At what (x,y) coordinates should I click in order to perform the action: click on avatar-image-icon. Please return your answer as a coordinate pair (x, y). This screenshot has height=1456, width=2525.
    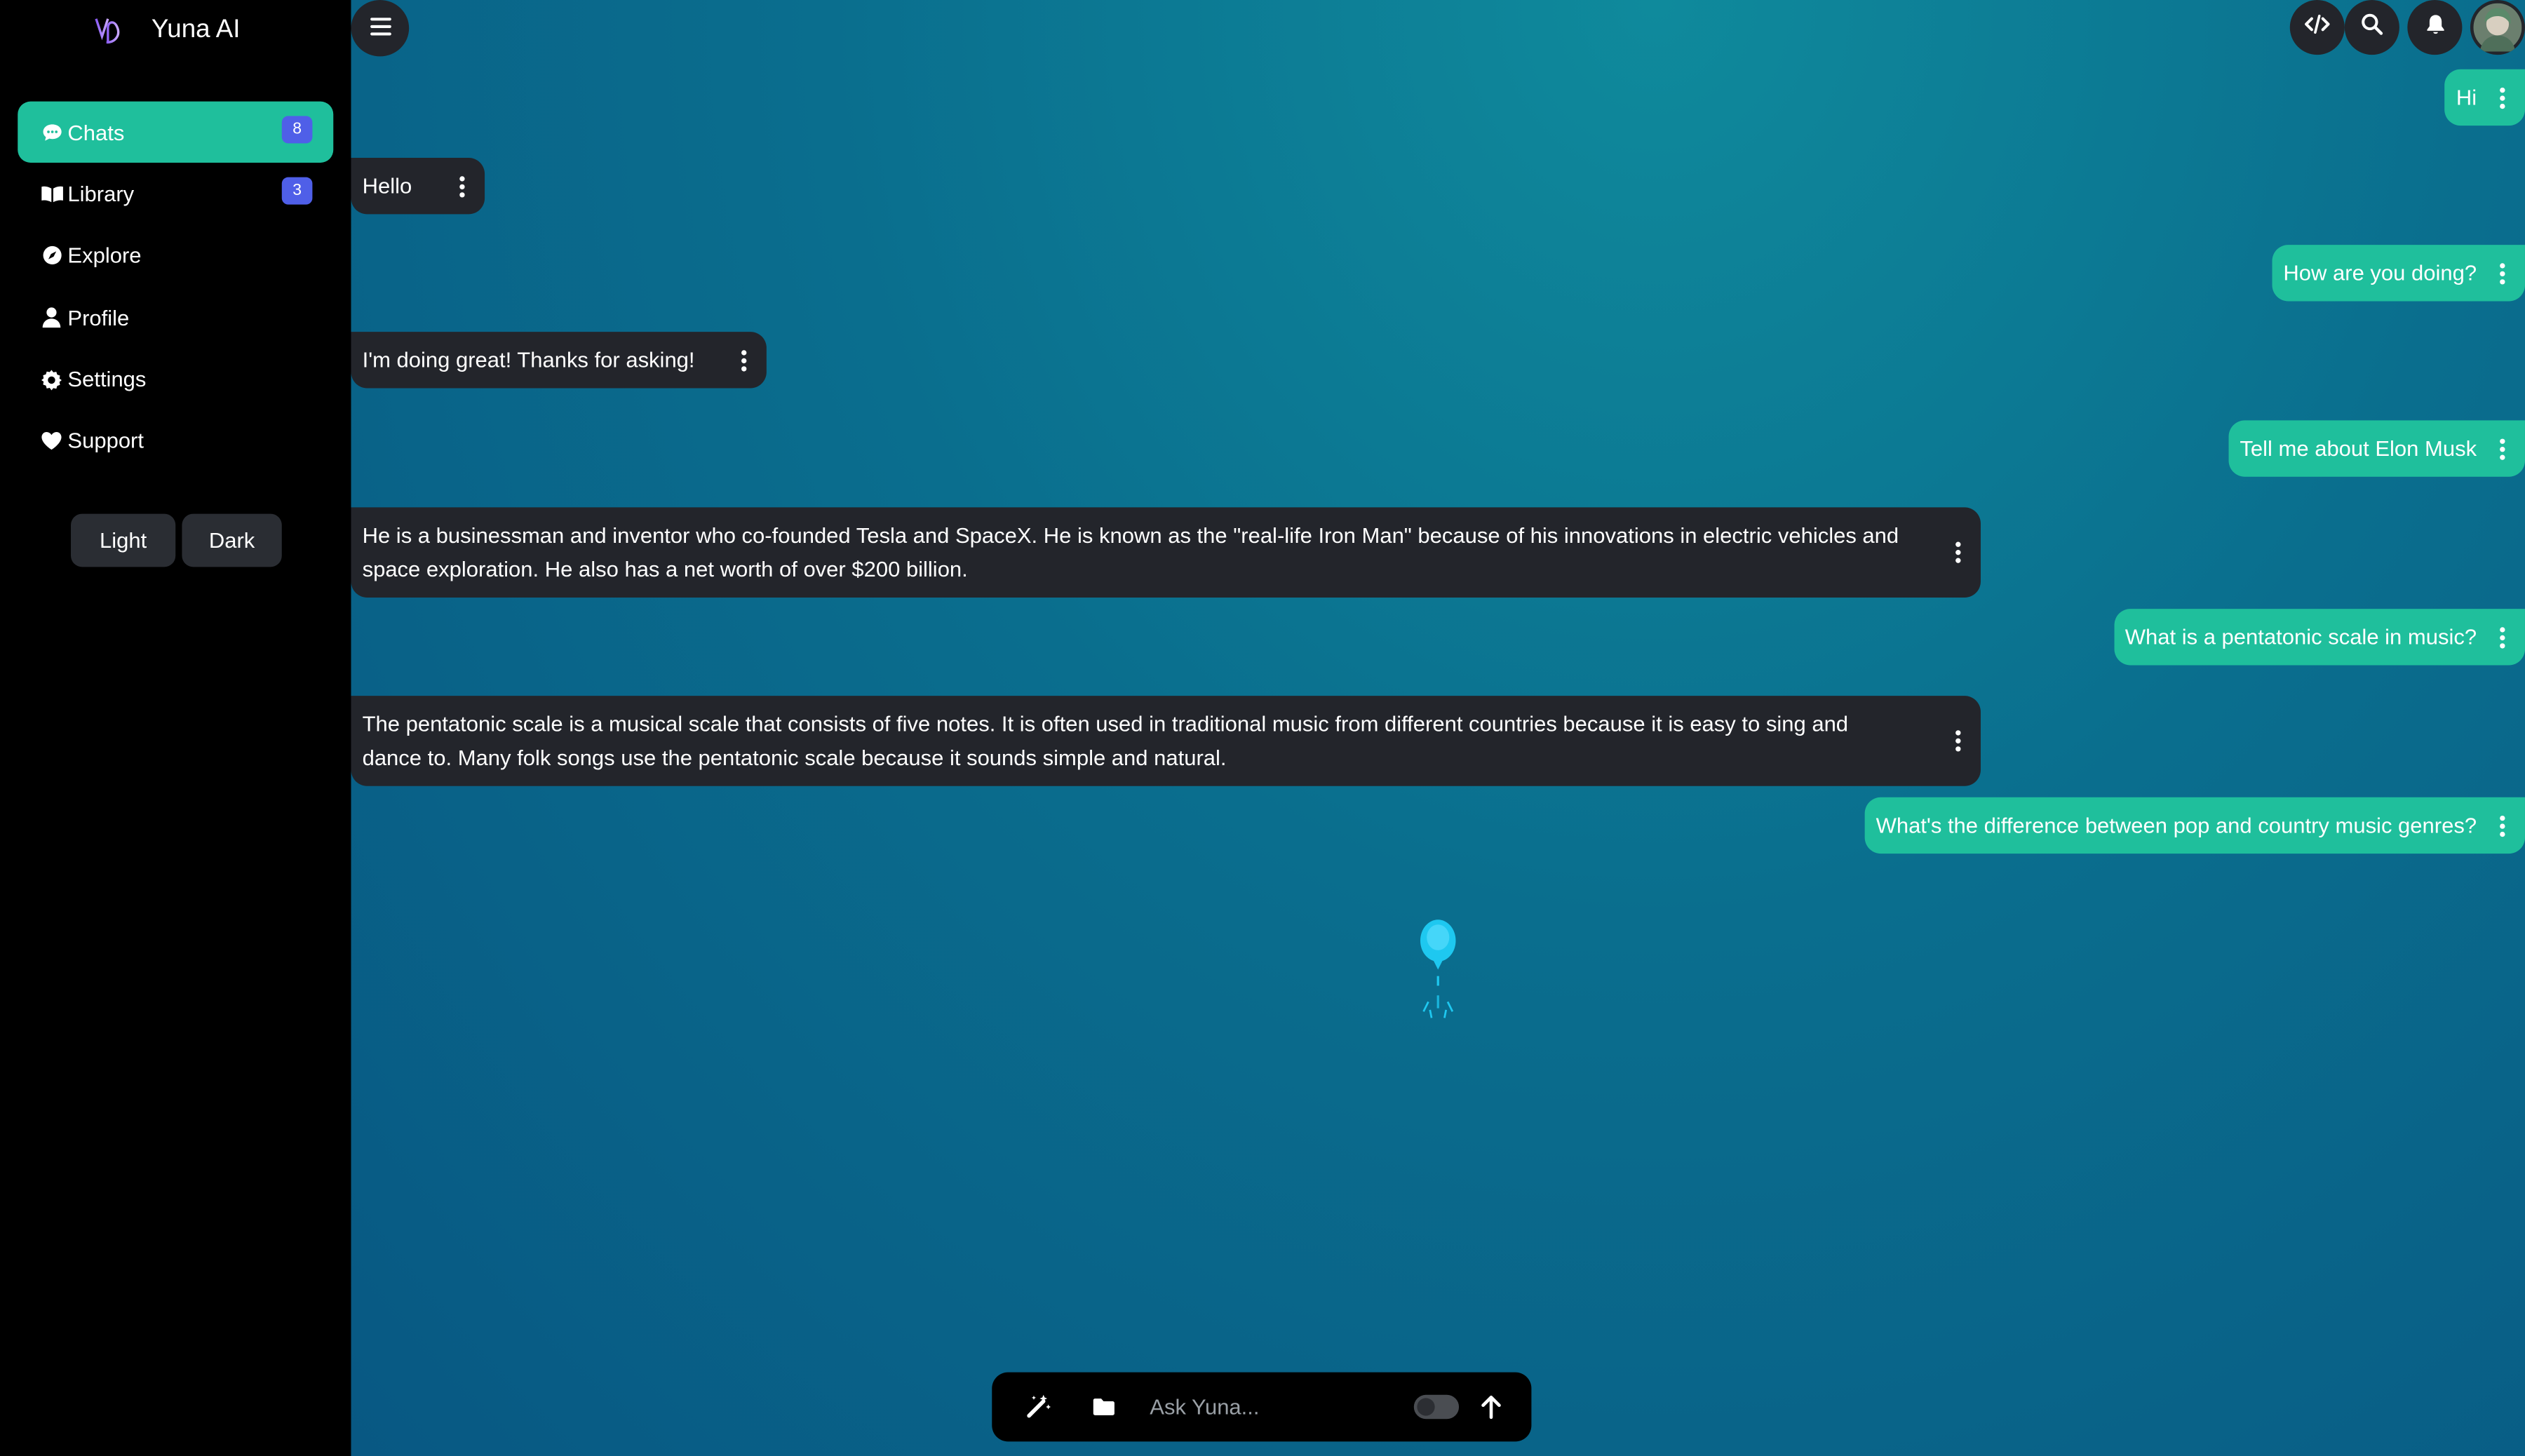
    Looking at the image, I should click on (2497, 27).